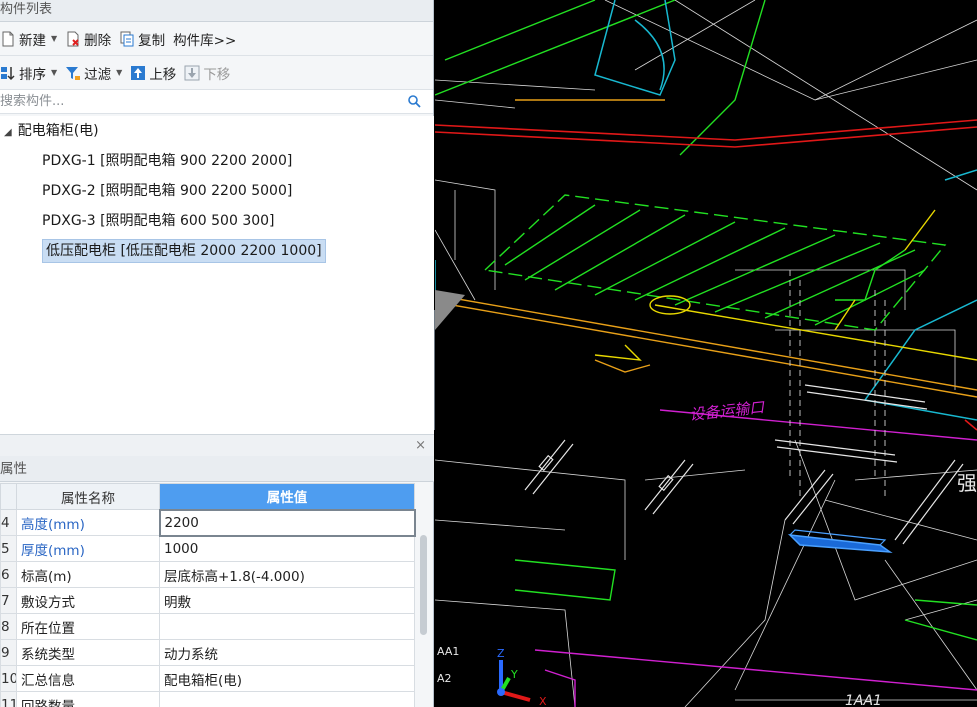 This screenshot has height=707, width=977. I want to click on property-name: 高度(mm), so click(88, 522).